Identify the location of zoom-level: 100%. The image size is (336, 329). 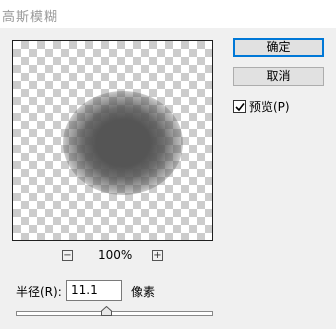
(115, 255).